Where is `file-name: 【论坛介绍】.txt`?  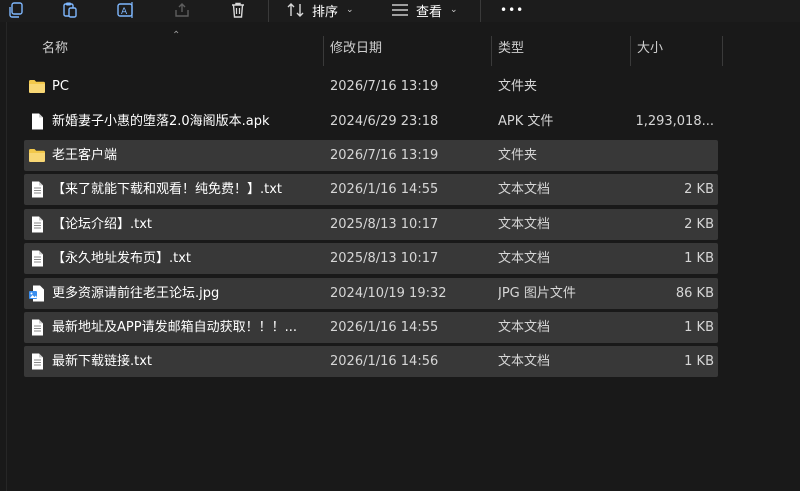
file-name: 【论坛介绍】.txt is located at coordinates (102, 224).